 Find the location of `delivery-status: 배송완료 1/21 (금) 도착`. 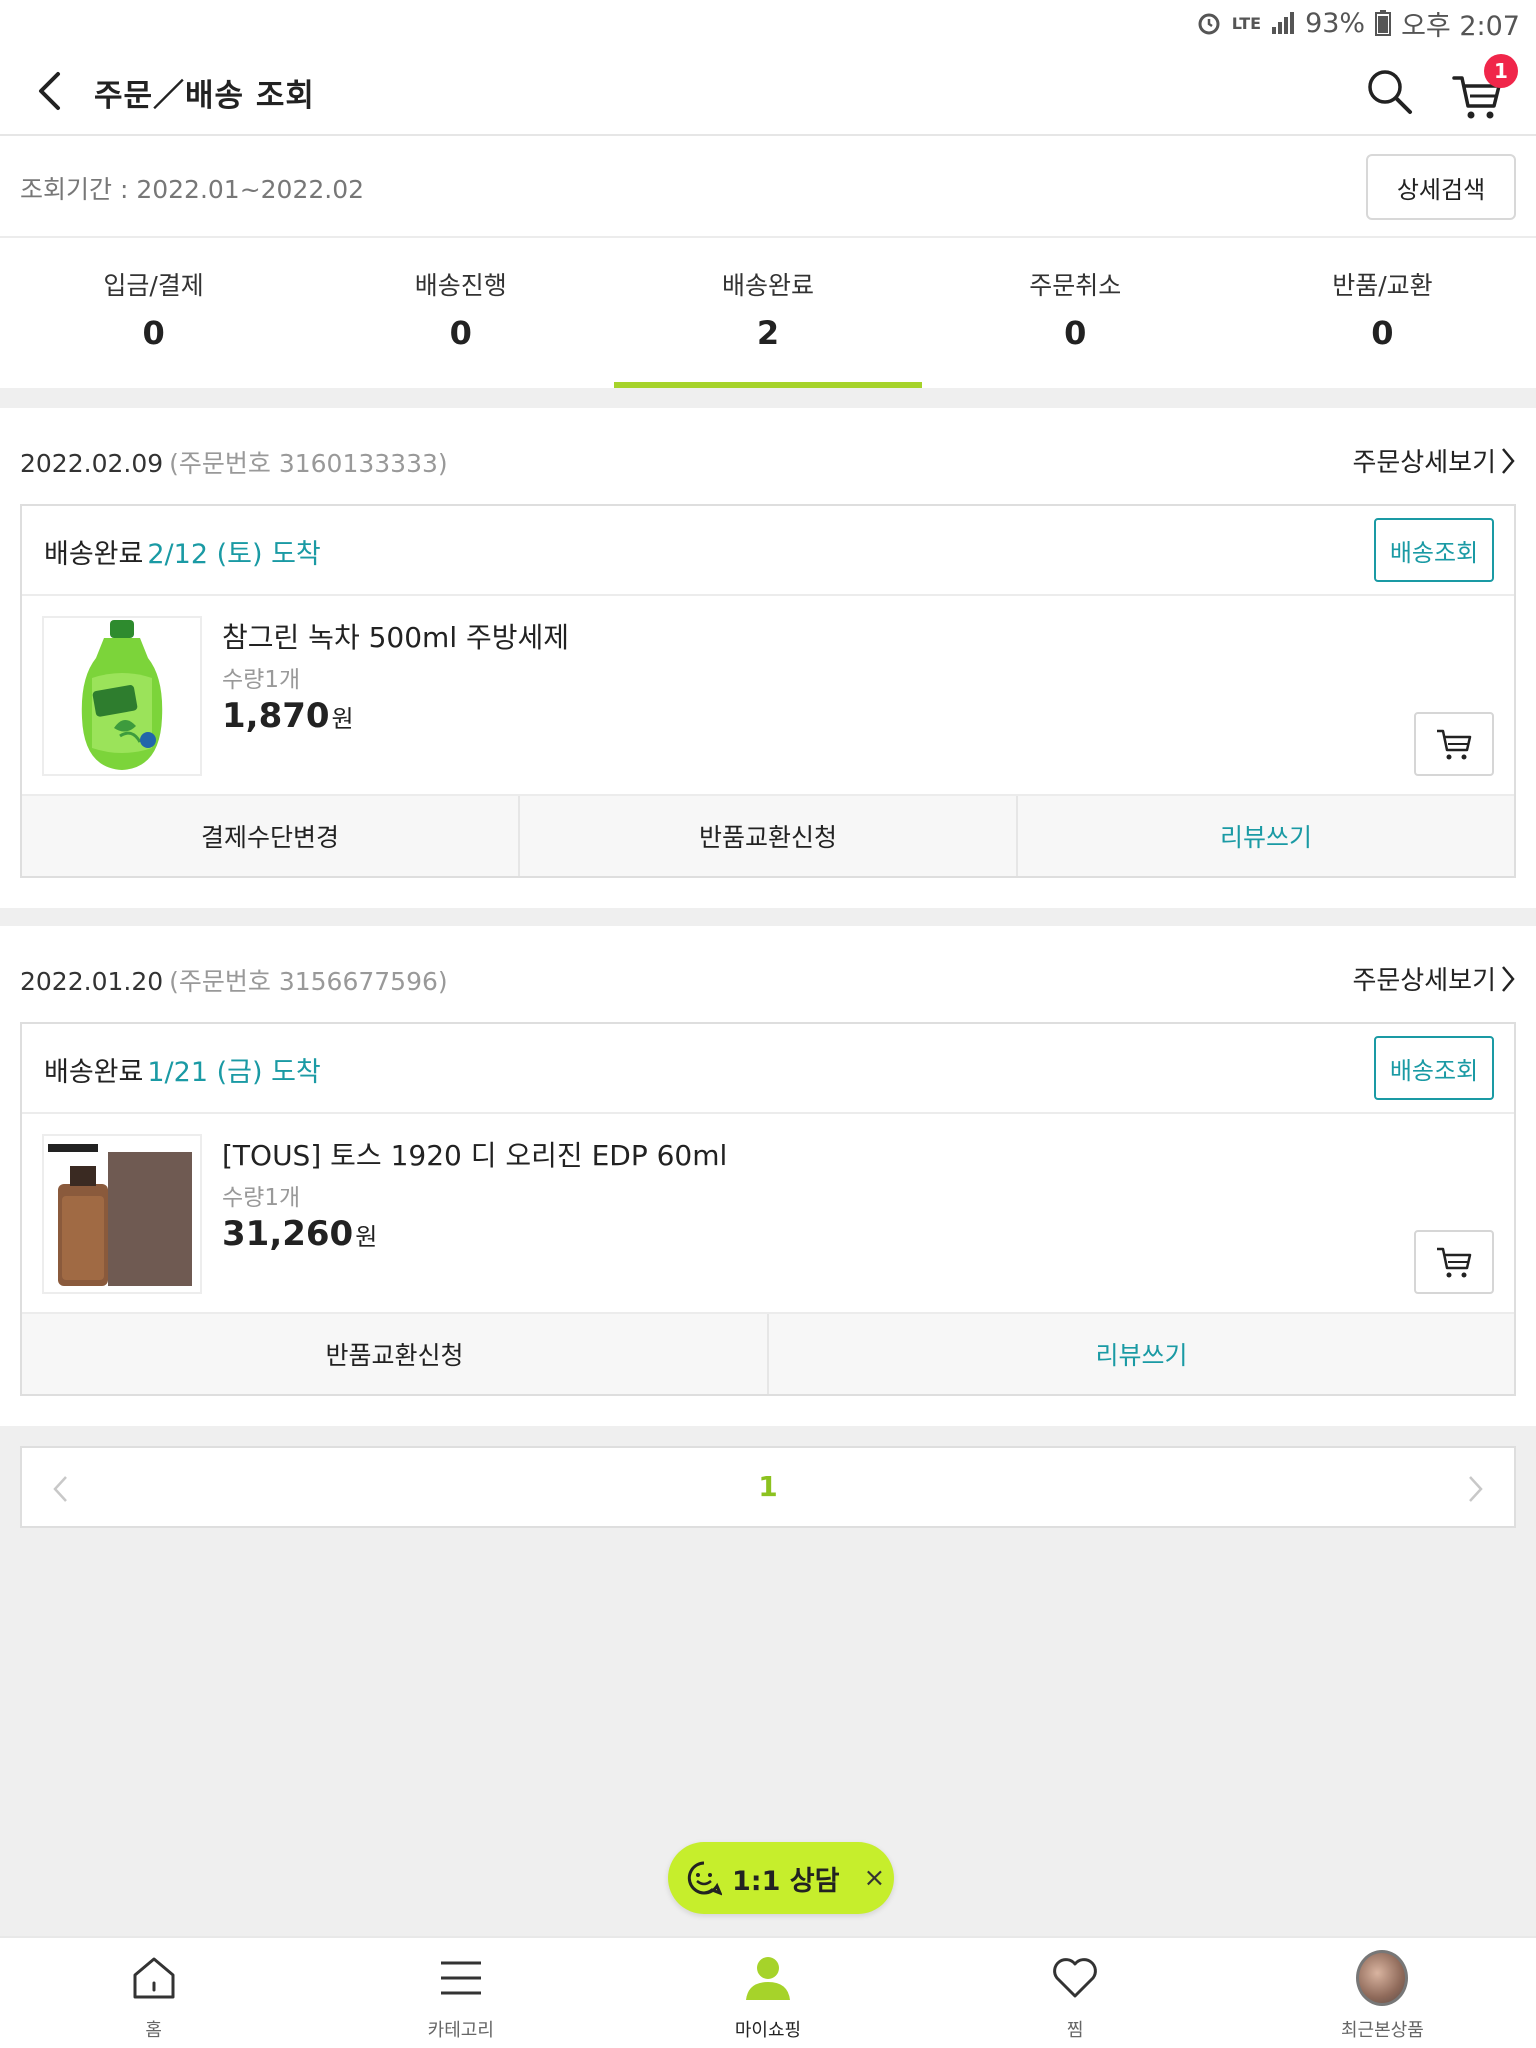

delivery-status: 배송완료 1/21 (금) 도착 is located at coordinates (182, 1069).